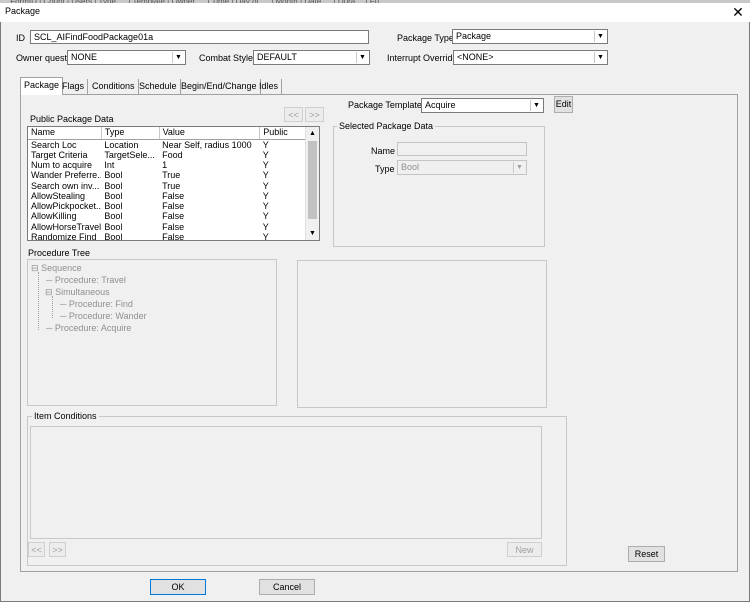 The width and height of the screenshot is (750, 602). Describe the element at coordinates (88, 328) in the screenshot. I see `tree-node: ─ Procedure: Acquire` at that location.